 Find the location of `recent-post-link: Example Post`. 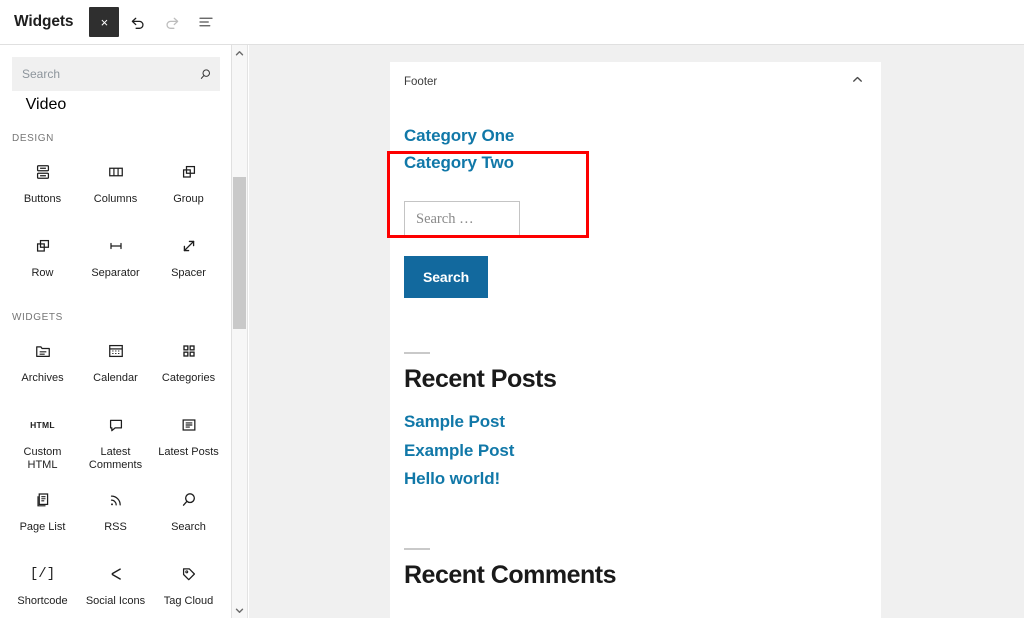

recent-post-link: Example Post is located at coordinates (635, 451).